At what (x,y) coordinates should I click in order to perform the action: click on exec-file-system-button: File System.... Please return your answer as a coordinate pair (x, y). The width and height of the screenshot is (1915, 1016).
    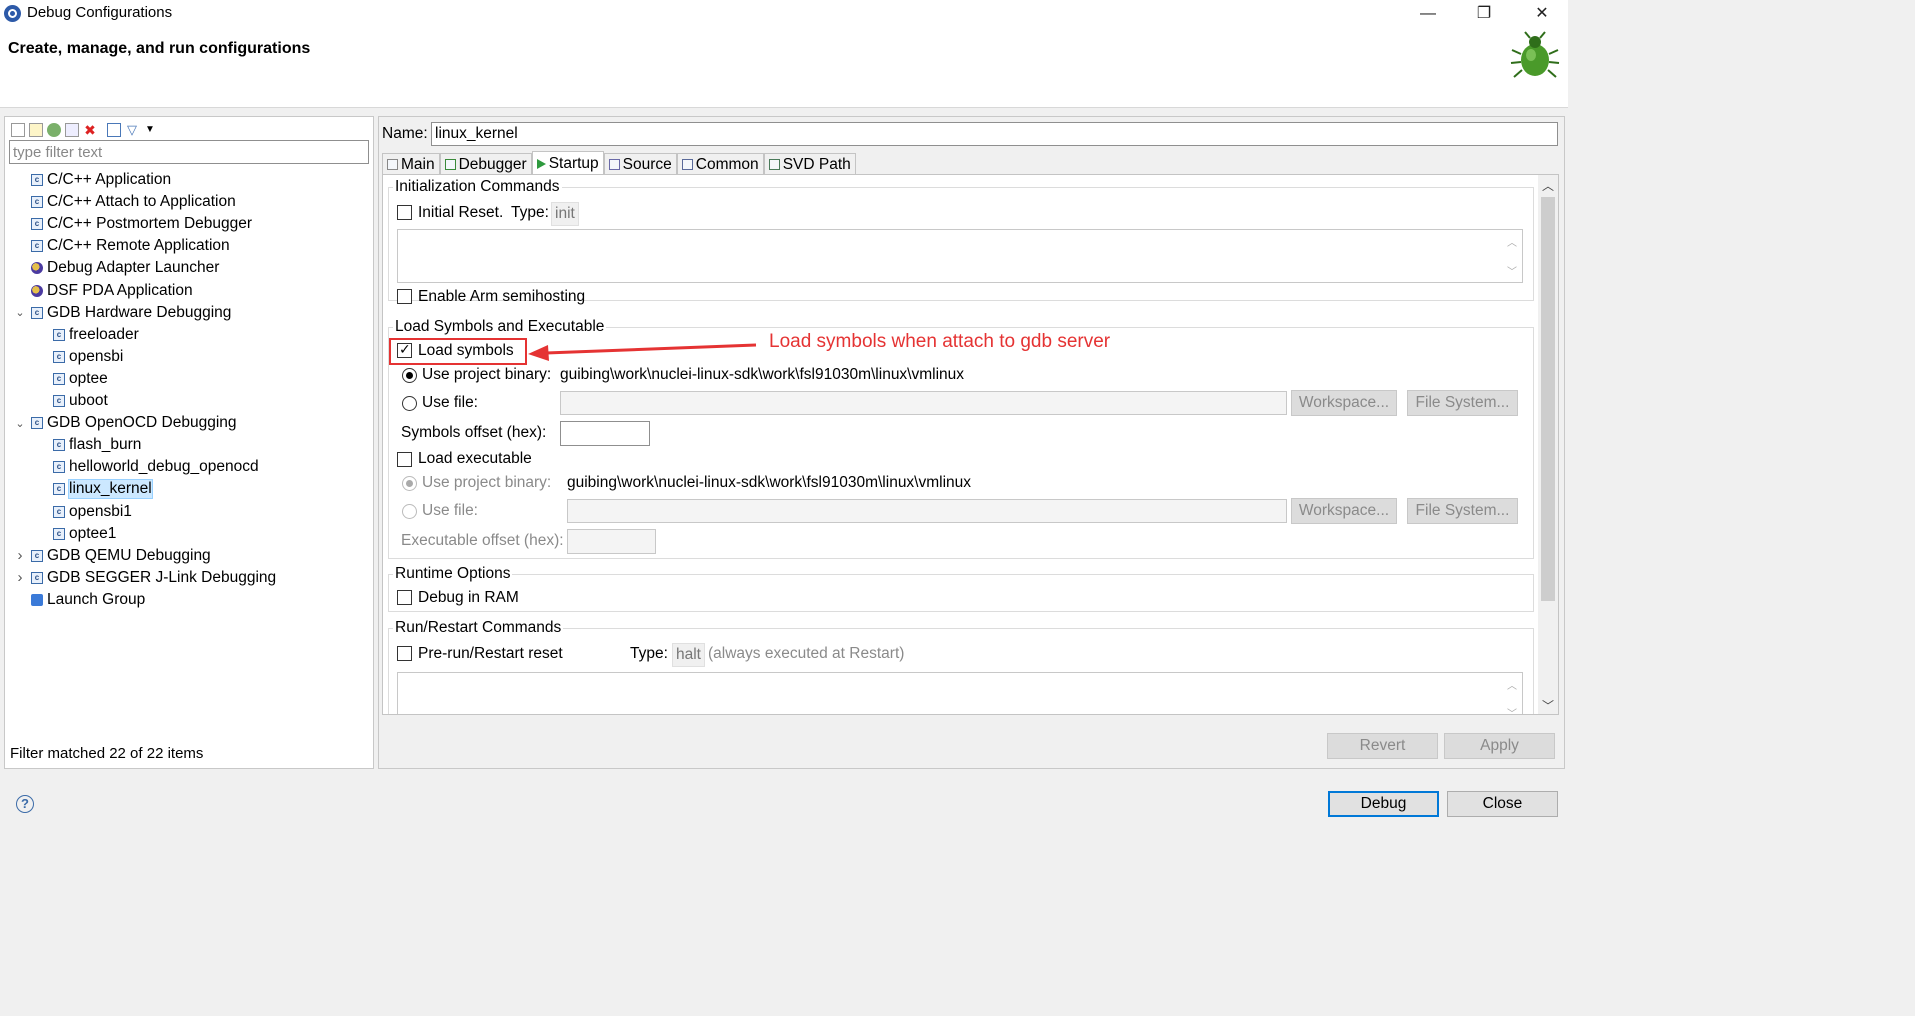
    Looking at the image, I should click on (1462, 511).